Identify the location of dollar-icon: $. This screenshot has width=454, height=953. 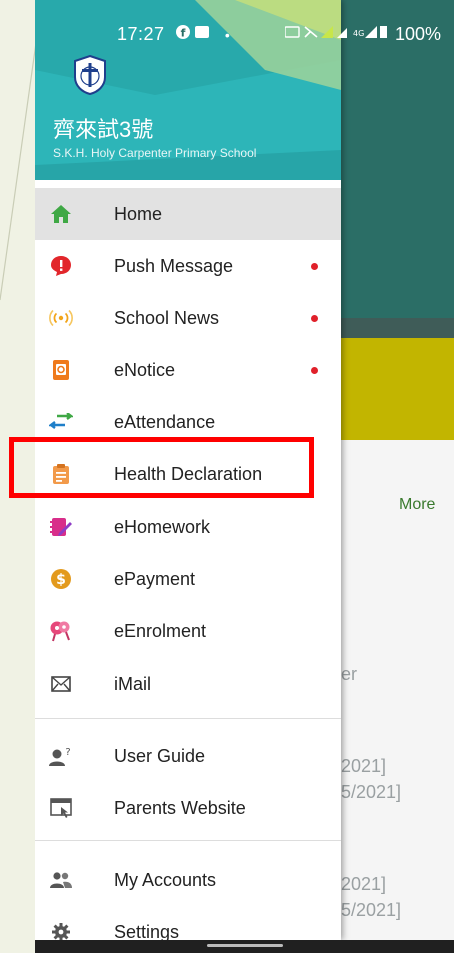
(61, 579).